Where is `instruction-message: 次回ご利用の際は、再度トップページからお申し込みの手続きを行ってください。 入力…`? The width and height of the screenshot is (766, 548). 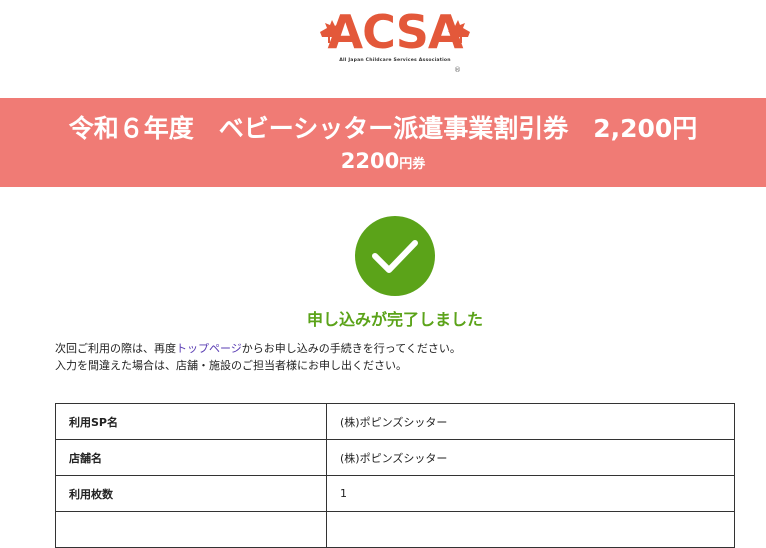
instruction-message: 次回ご利用の際は、再度トップページからお申し込みの手続きを行ってください。 入力… is located at coordinates (400, 357).